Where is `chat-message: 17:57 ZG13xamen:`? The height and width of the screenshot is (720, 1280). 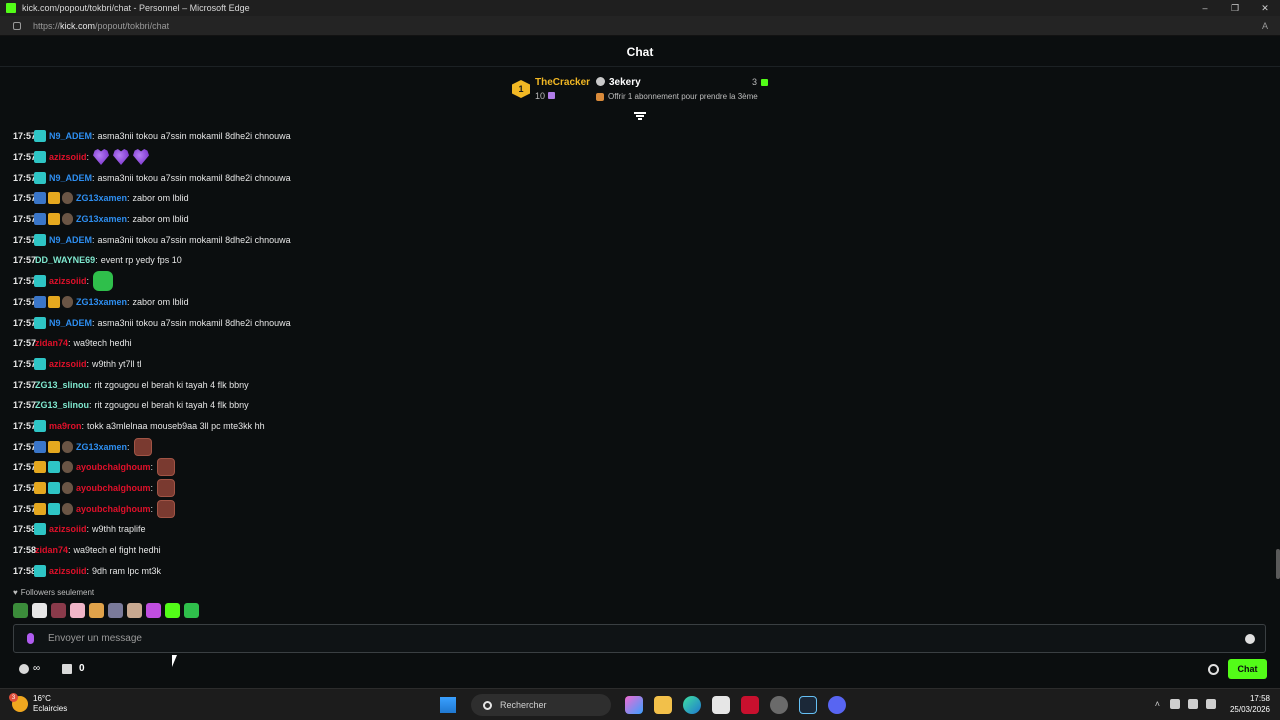 chat-message: 17:57 ZG13xamen: is located at coordinates (635, 446).